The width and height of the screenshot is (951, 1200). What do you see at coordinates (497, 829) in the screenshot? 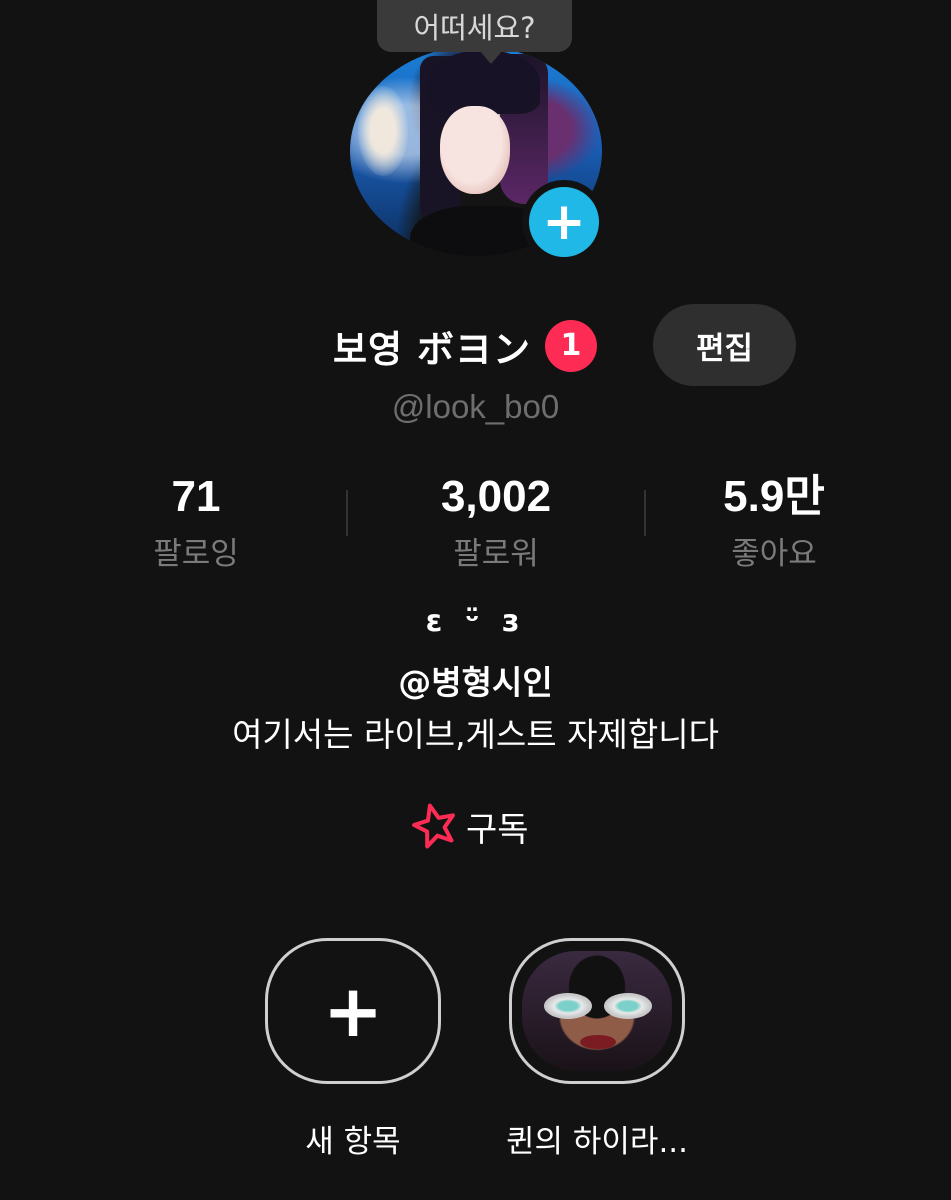
I see `subscribe-label: 구독` at bounding box center [497, 829].